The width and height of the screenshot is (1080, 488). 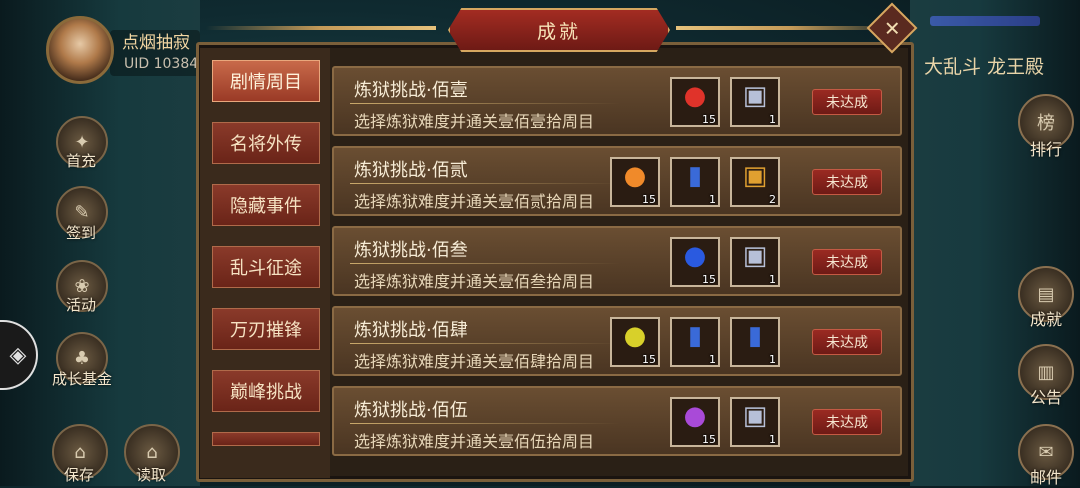 I want to click on yellow-fruit-icon: ●, so click(x=635, y=336).